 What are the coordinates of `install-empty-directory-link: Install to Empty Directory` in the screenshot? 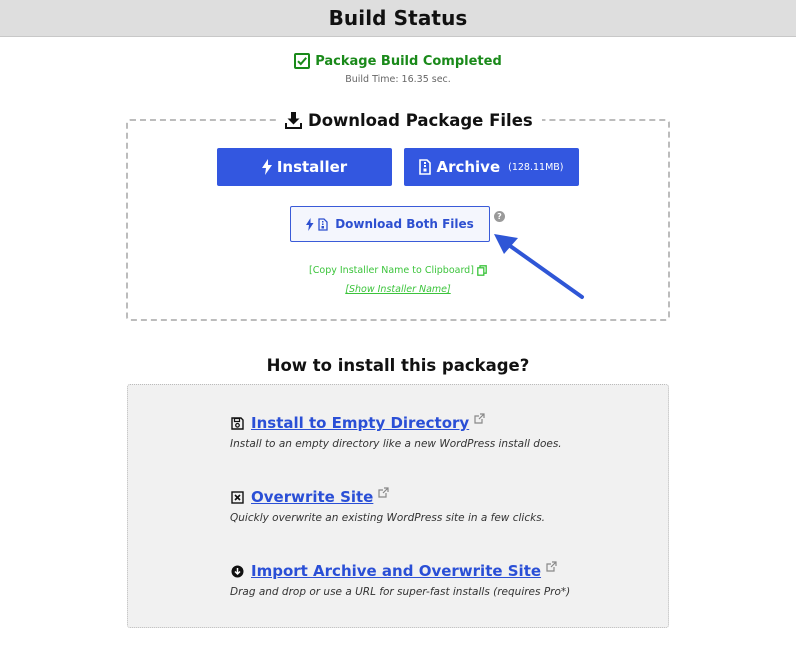 It's located at (360, 423).